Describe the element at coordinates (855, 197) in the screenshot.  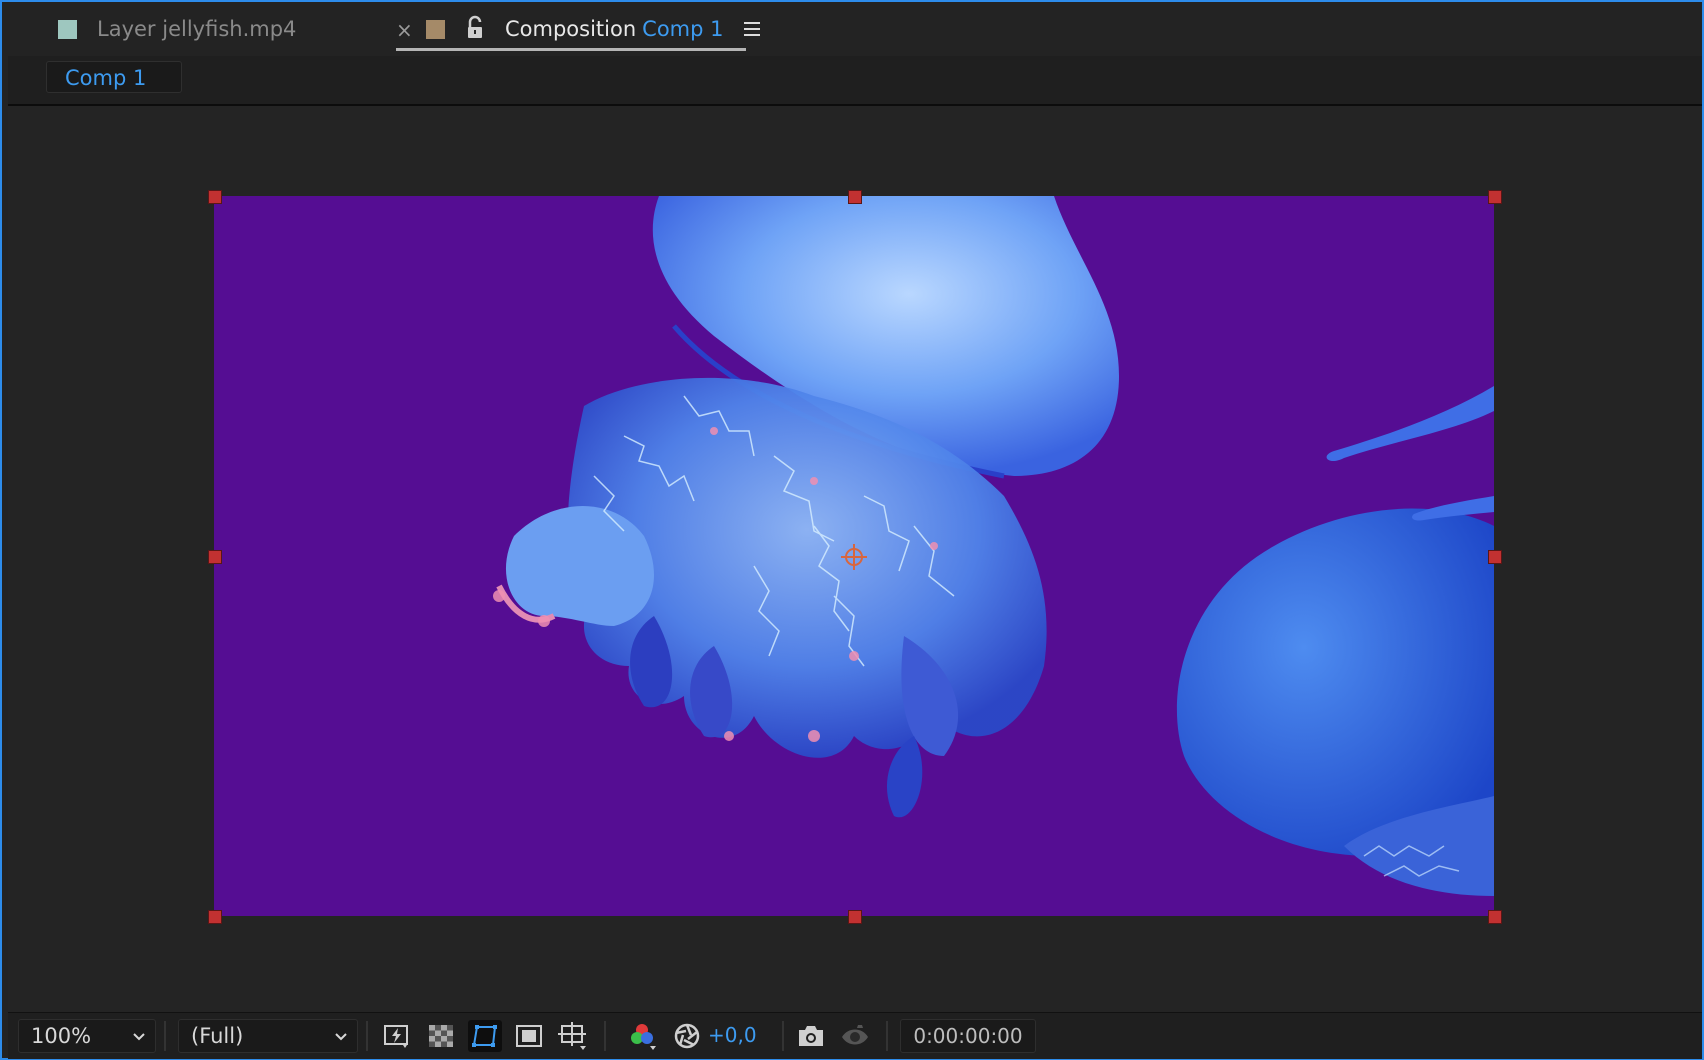
I see `layer-handle-top-center` at that location.